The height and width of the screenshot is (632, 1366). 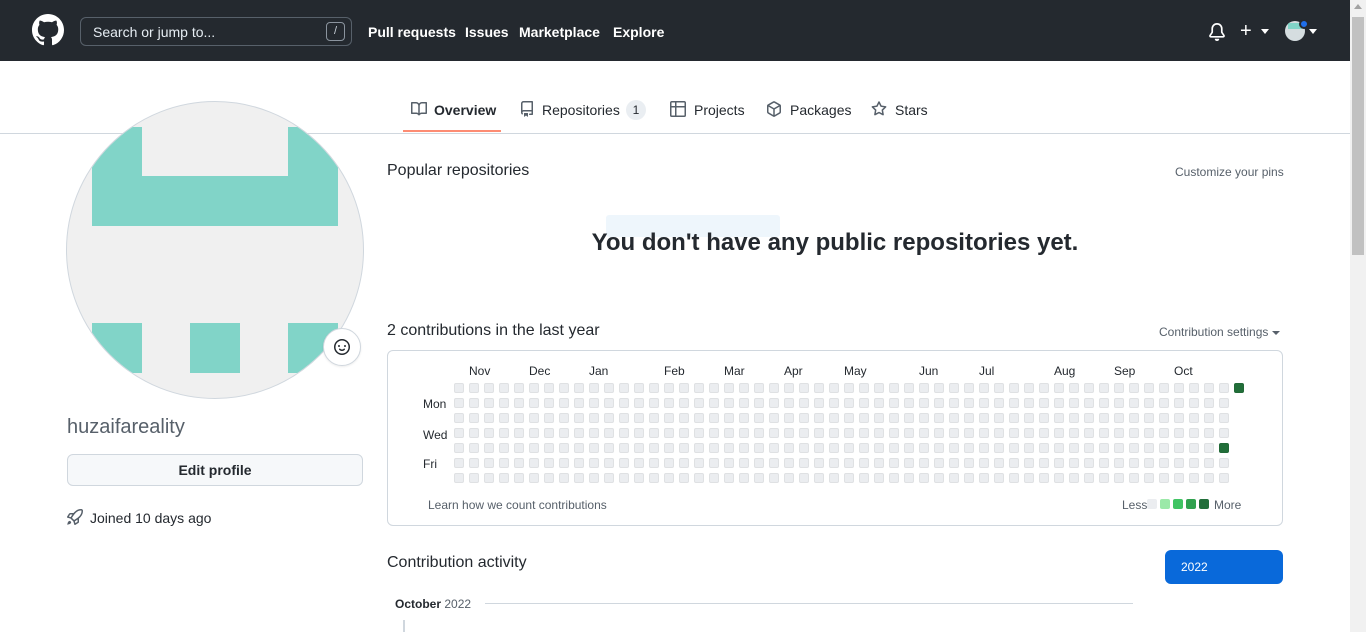 I want to click on nav-pull-requests: Pull requests, so click(x=412, y=32).